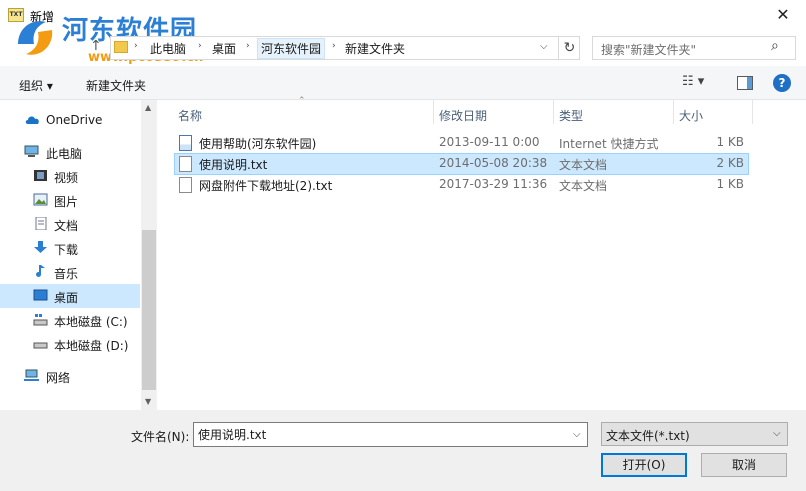 The width and height of the screenshot is (806, 491). Describe the element at coordinates (609, 144) in the screenshot. I see `file-type: Internet 快捷方式` at that location.